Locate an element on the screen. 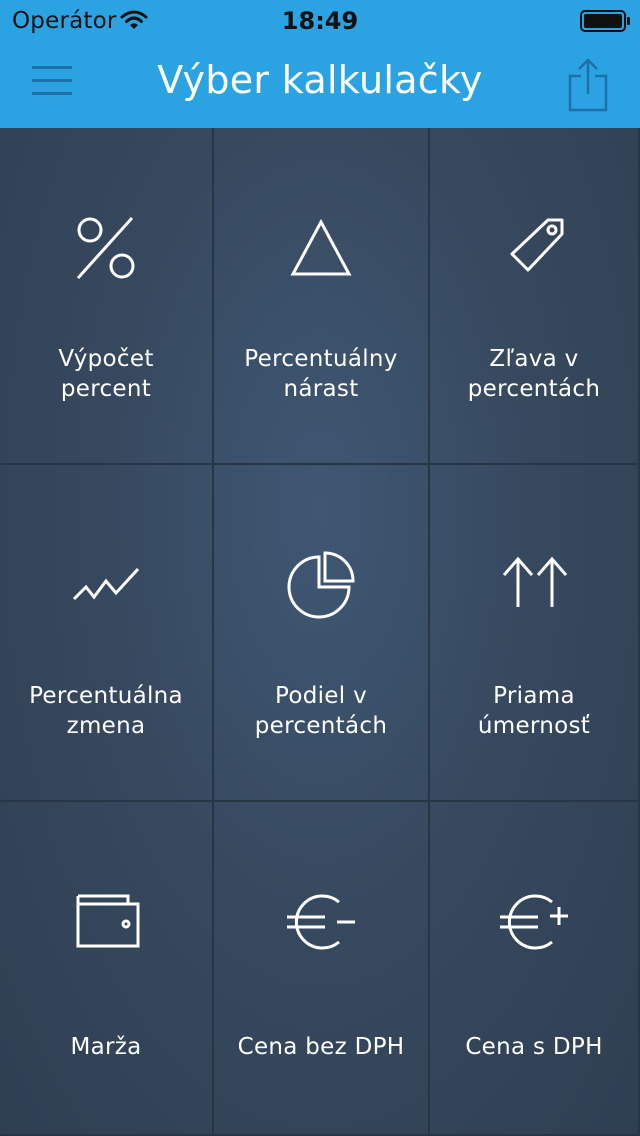 This screenshot has height=1136, width=640. status-time: 18:49 is located at coordinates (320, 21).